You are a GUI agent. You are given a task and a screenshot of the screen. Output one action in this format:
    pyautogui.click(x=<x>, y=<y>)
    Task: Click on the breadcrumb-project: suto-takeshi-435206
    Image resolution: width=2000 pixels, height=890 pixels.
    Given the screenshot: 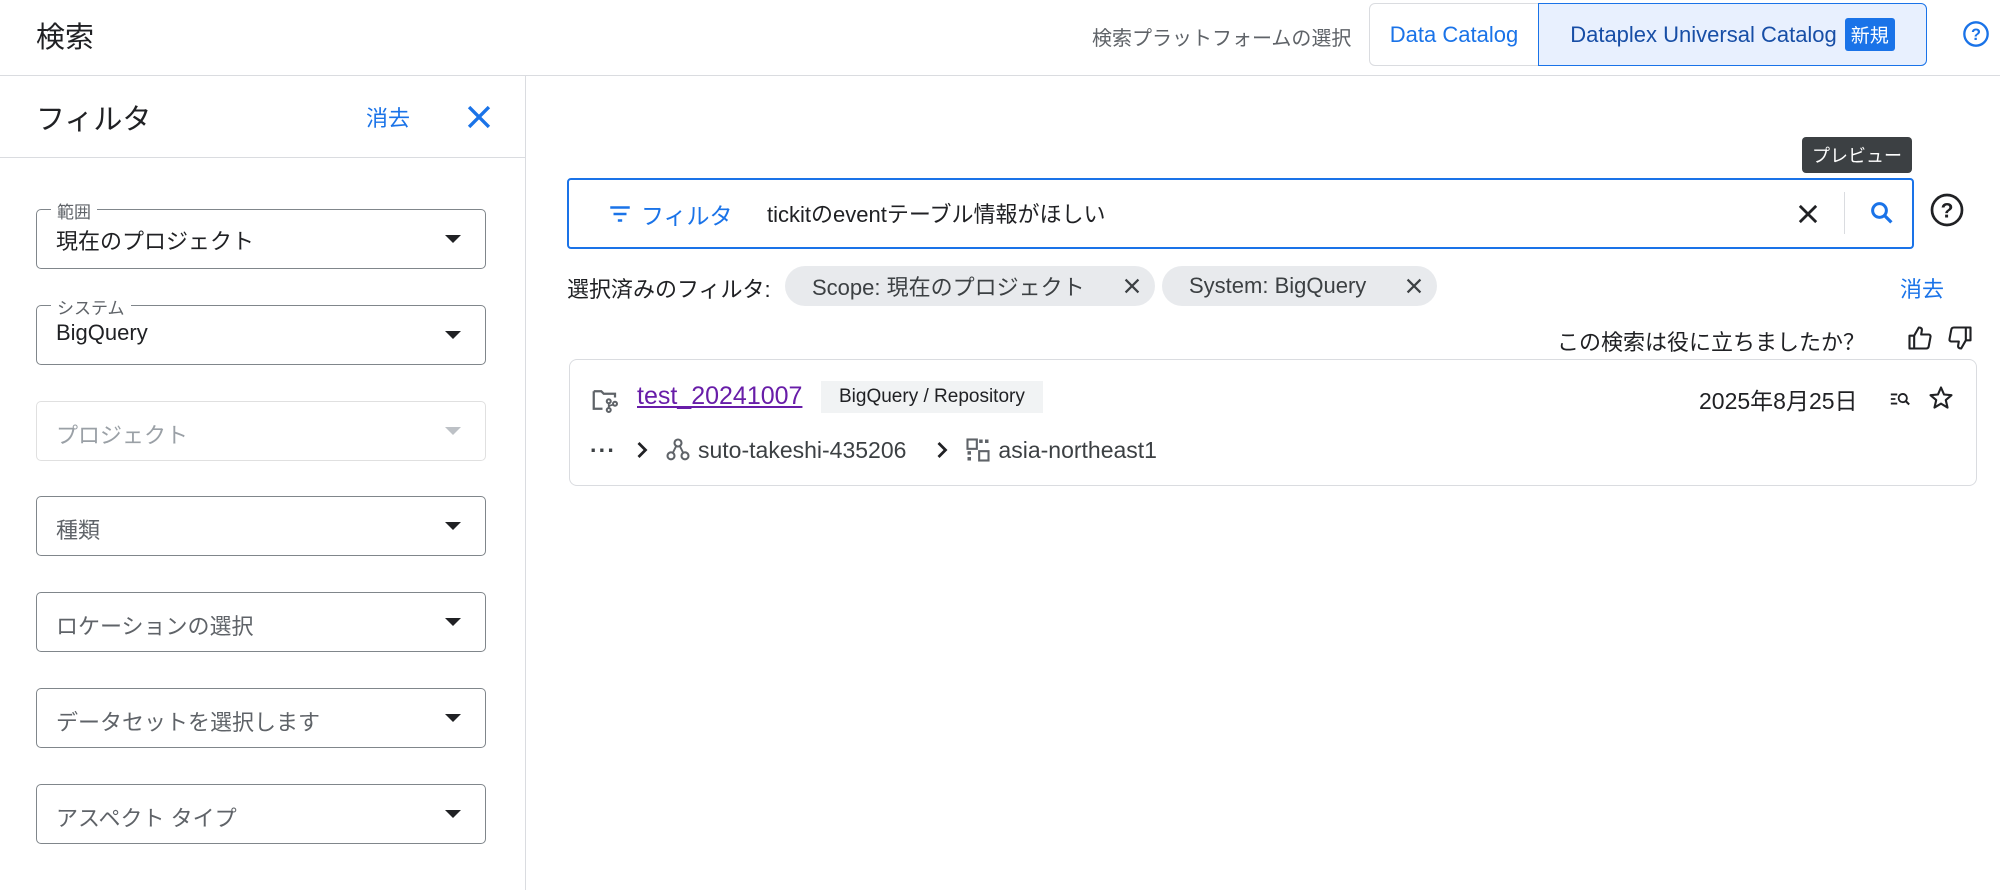 What is the action you would take?
    pyautogui.click(x=785, y=450)
    